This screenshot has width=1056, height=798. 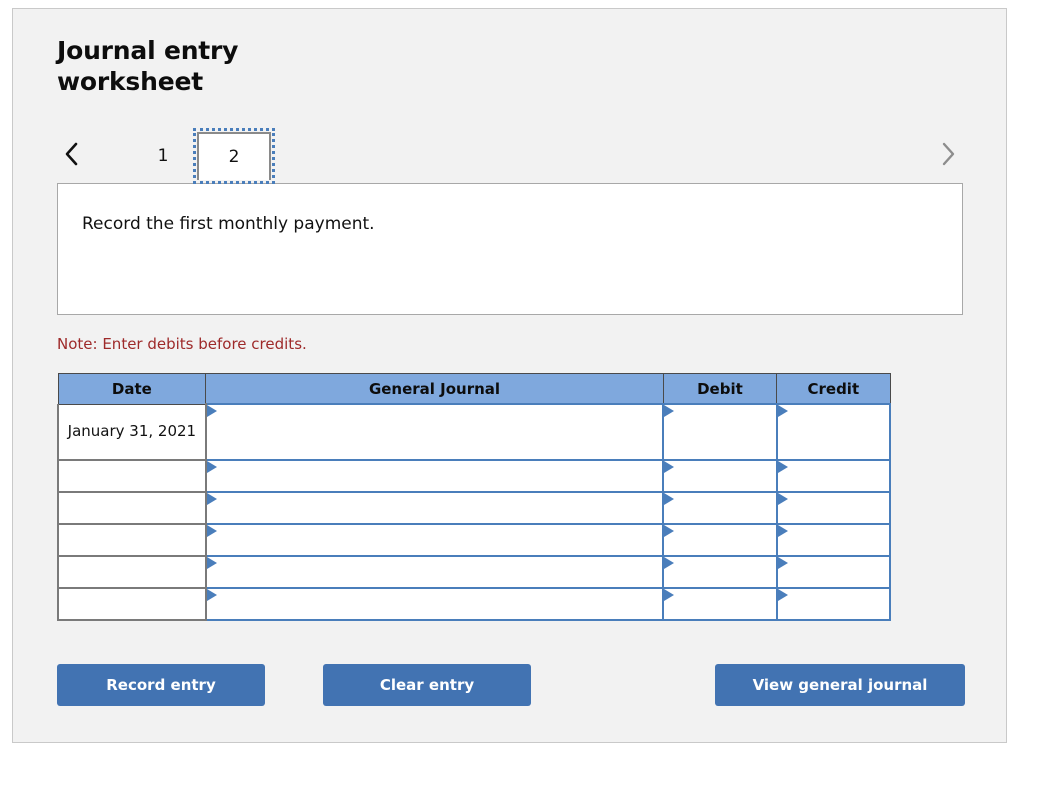 I want to click on record-entry-button: Record entry, so click(x=161, y=685).